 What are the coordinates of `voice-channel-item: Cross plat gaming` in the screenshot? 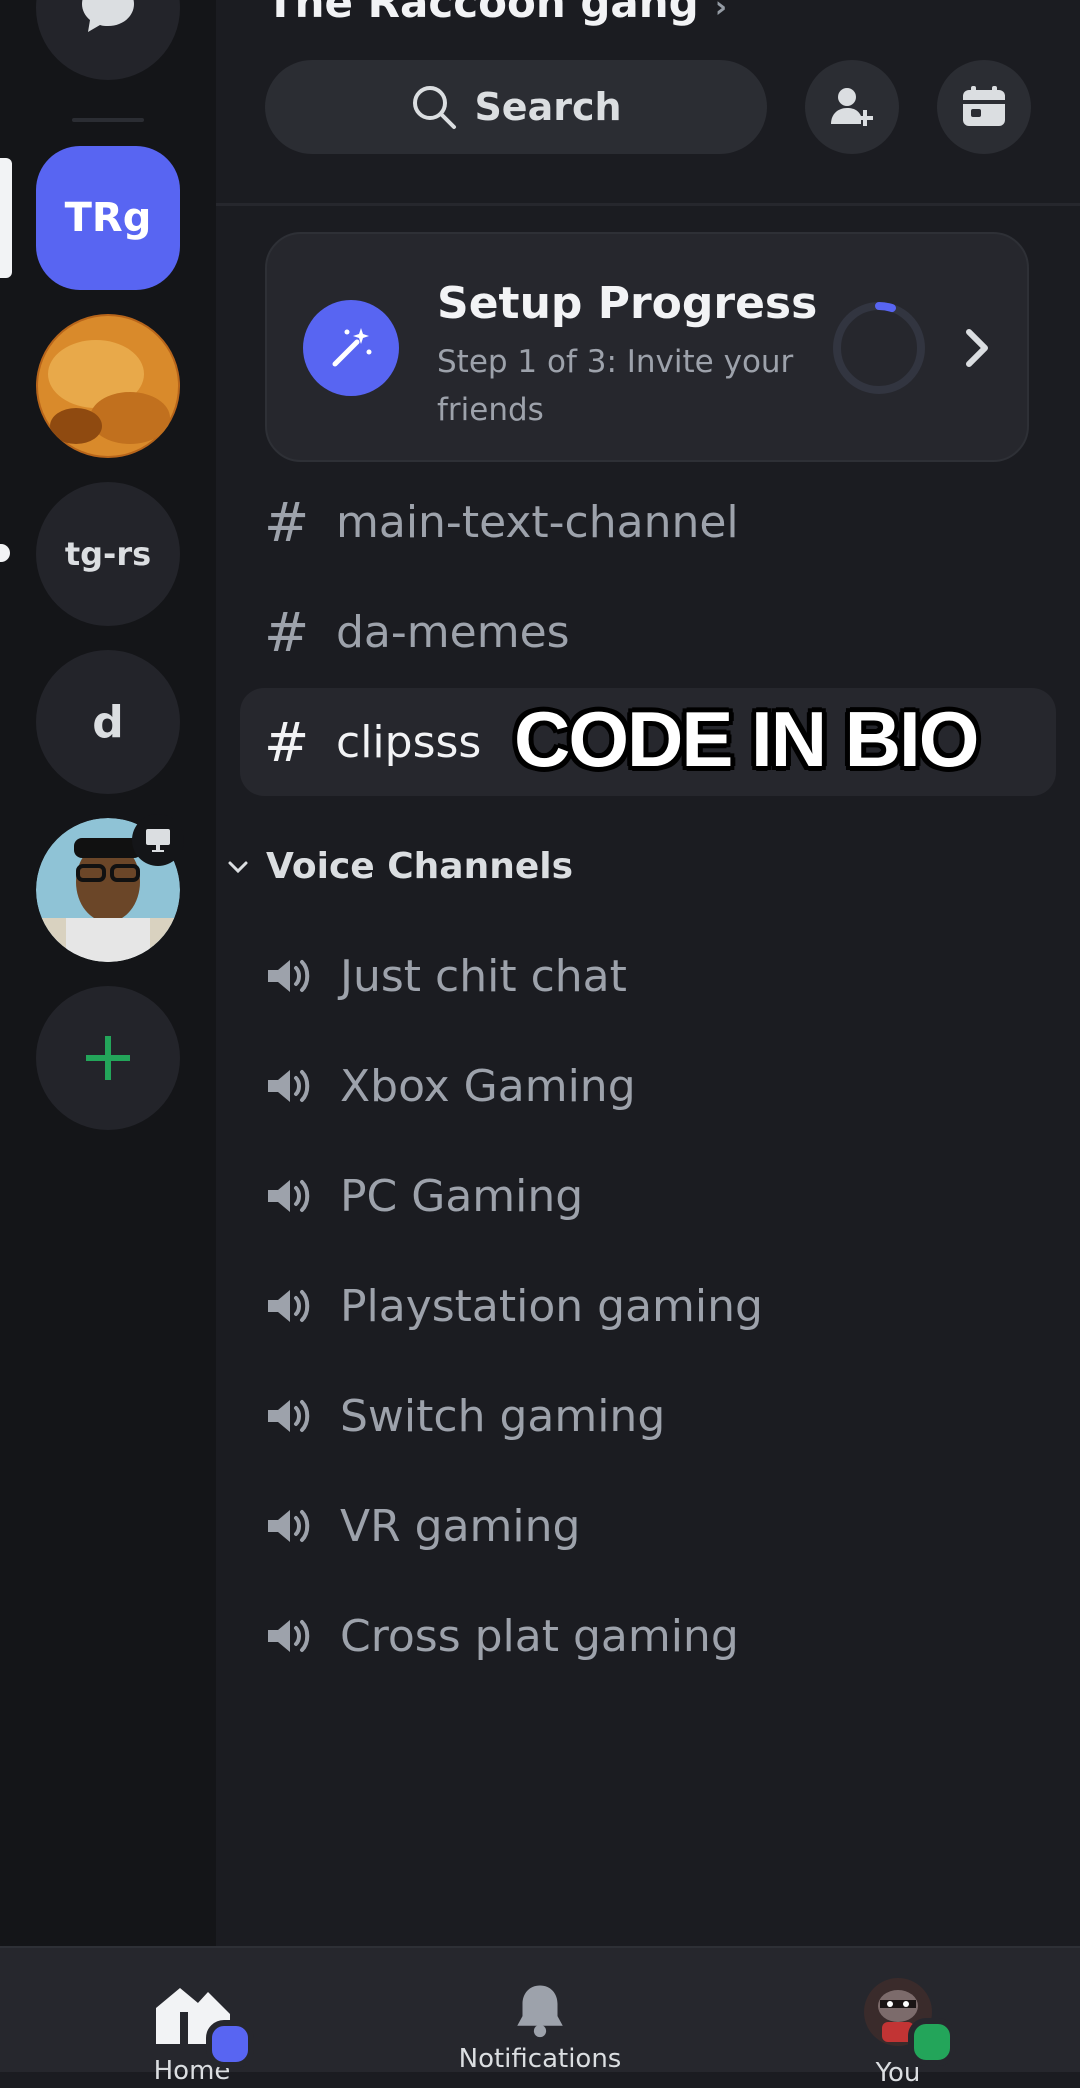 It's located at (501, 1636).